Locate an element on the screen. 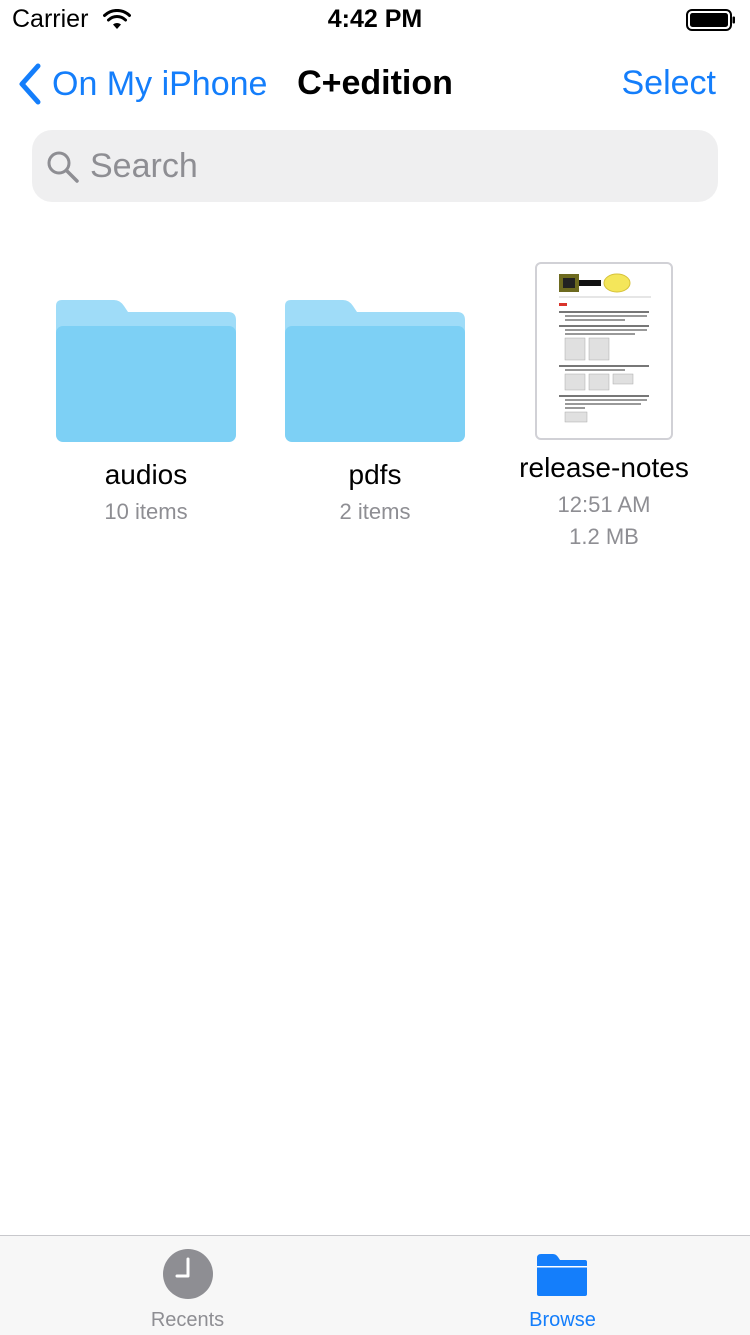 This screenshot has width=750, height=1335. file-item-release-notes: release-notes 12:51 AM 1.2 MB is located at coordinates (604, 401).